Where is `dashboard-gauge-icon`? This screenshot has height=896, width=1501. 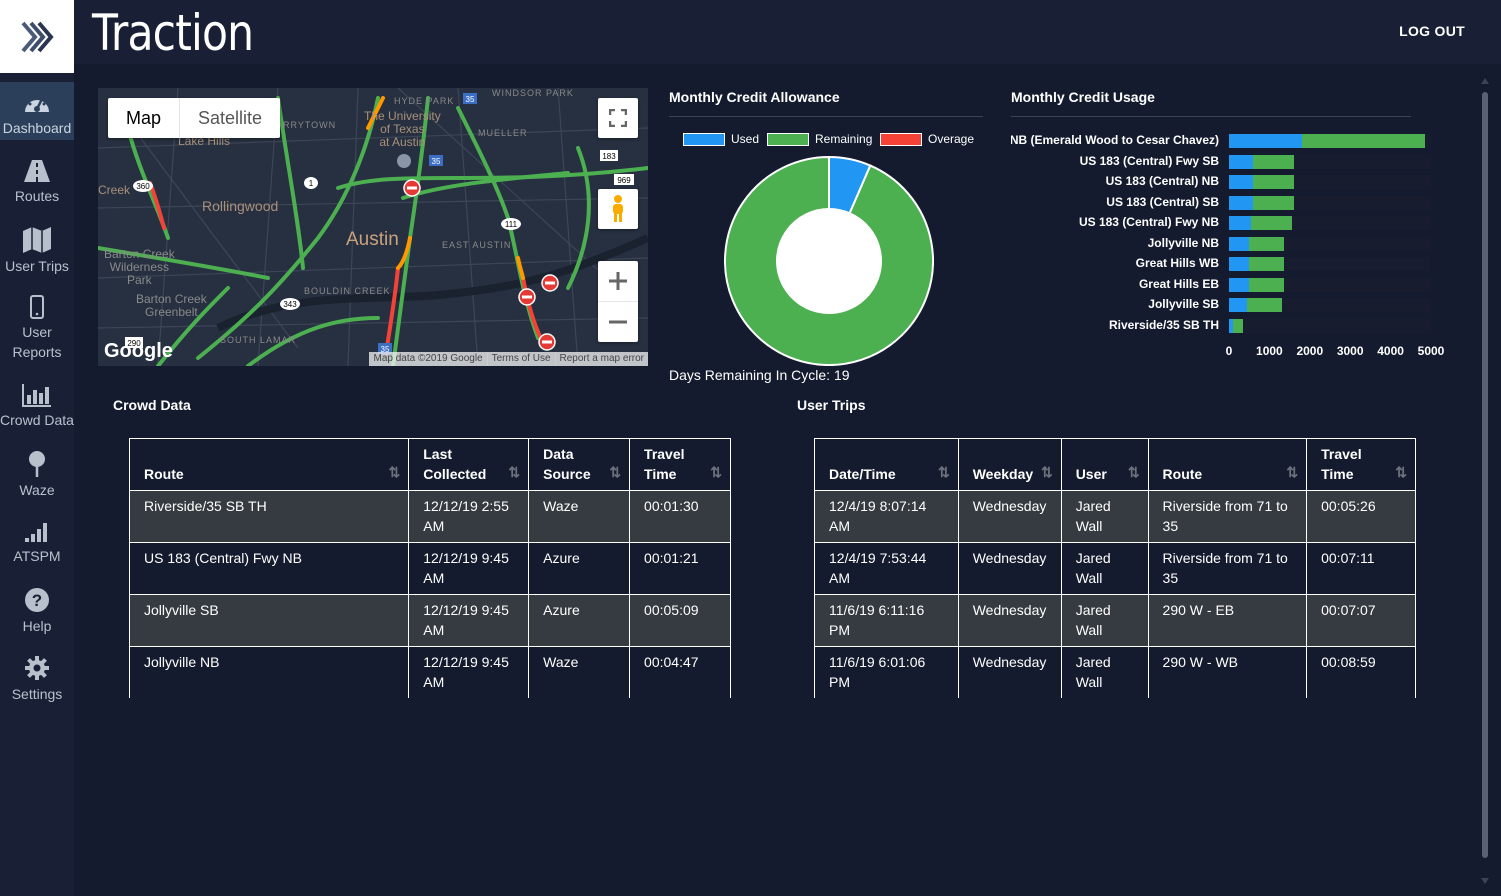
dashboard-gauge-icon is located at coordinates (37, 103).